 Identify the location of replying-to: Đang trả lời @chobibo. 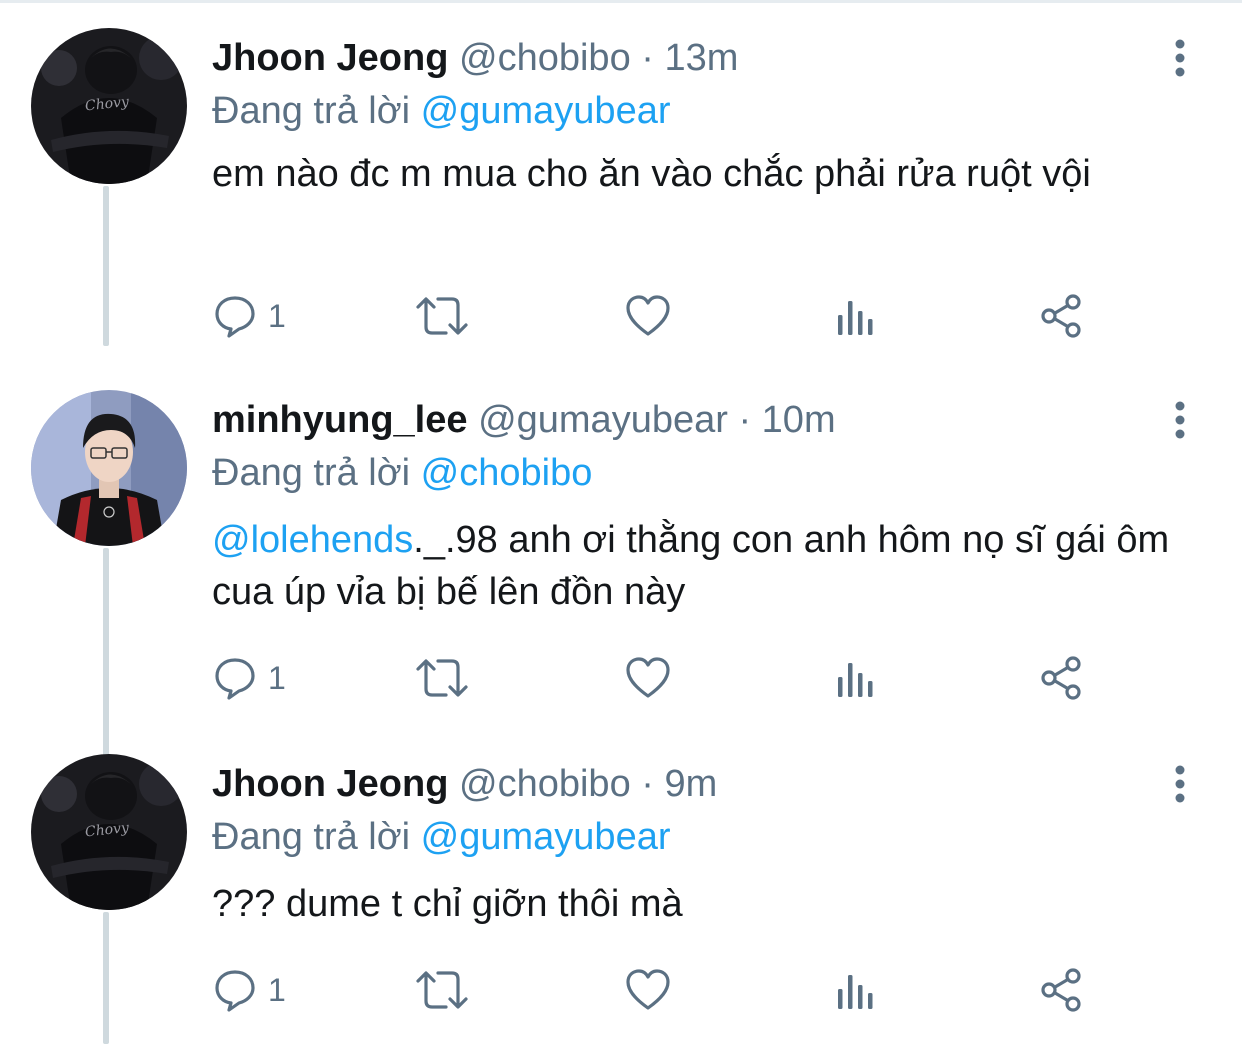
(402, 473).